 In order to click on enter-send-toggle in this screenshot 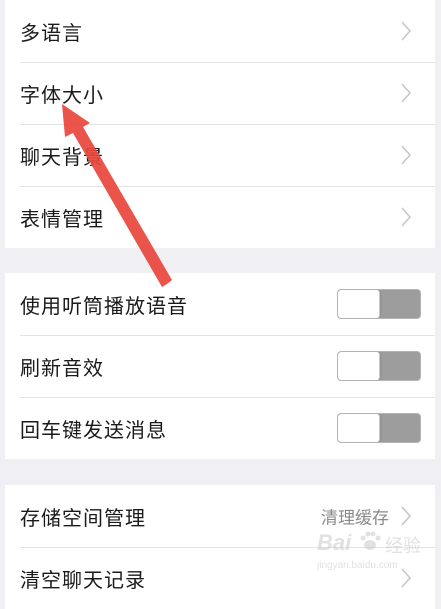, I will do `click(379, 428)`.